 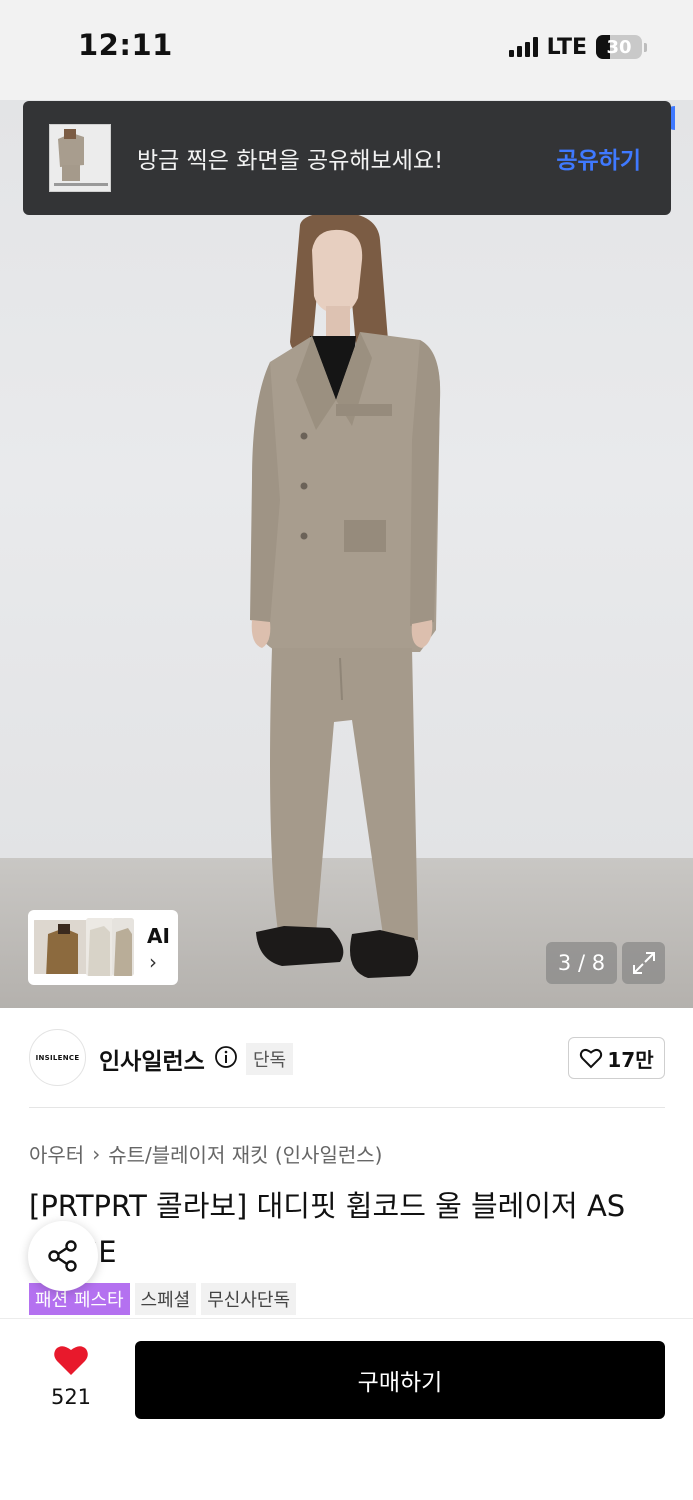 I want to click on share-button, so click(x=63, y=1256).